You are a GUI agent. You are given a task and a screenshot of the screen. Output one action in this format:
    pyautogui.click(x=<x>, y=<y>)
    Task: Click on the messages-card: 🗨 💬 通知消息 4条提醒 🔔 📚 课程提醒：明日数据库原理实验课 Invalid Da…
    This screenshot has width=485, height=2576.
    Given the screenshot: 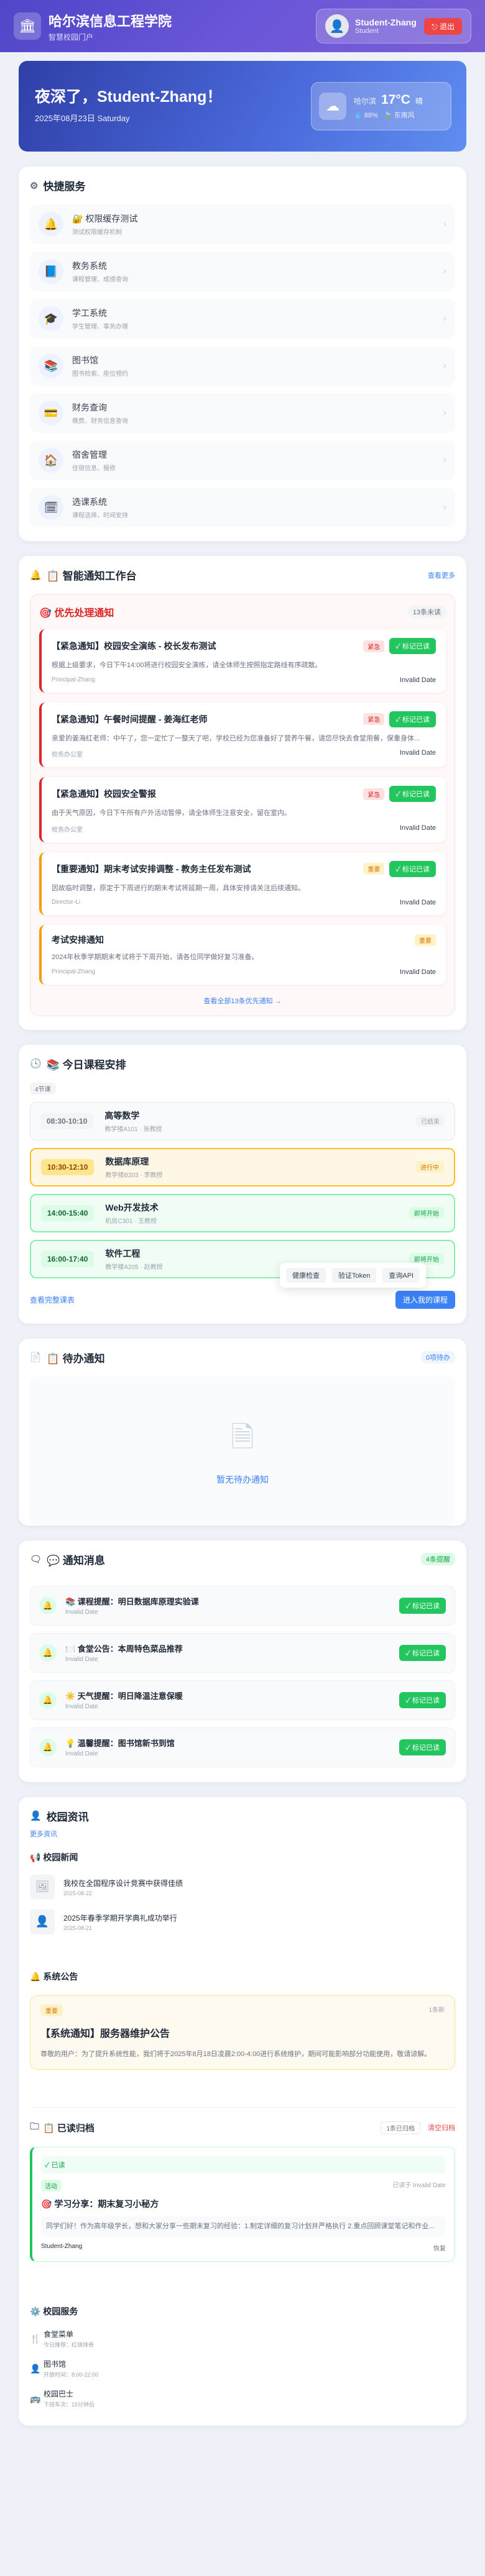 What is the action you would take?
    pyautogui.click(x=242, y=1661)
    